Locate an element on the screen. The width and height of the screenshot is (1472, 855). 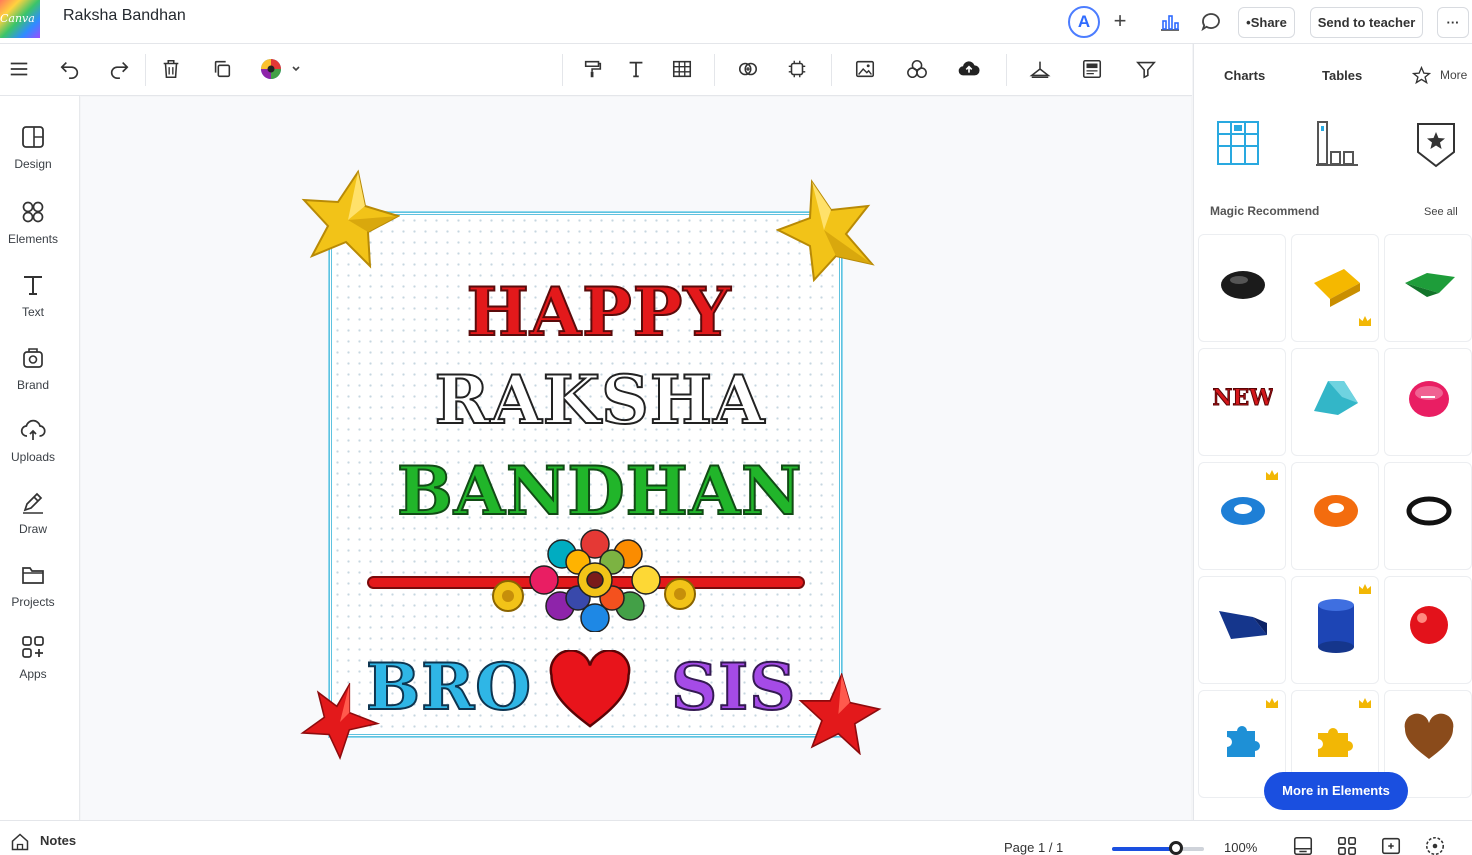
red-star-bottom-left is located at coordinates (340, 722).